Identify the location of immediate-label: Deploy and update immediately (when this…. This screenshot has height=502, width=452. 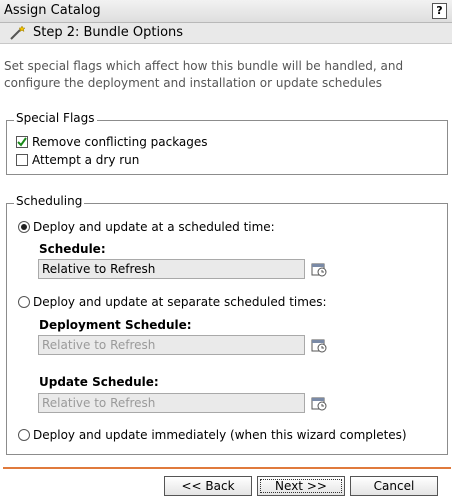
(220, 435).